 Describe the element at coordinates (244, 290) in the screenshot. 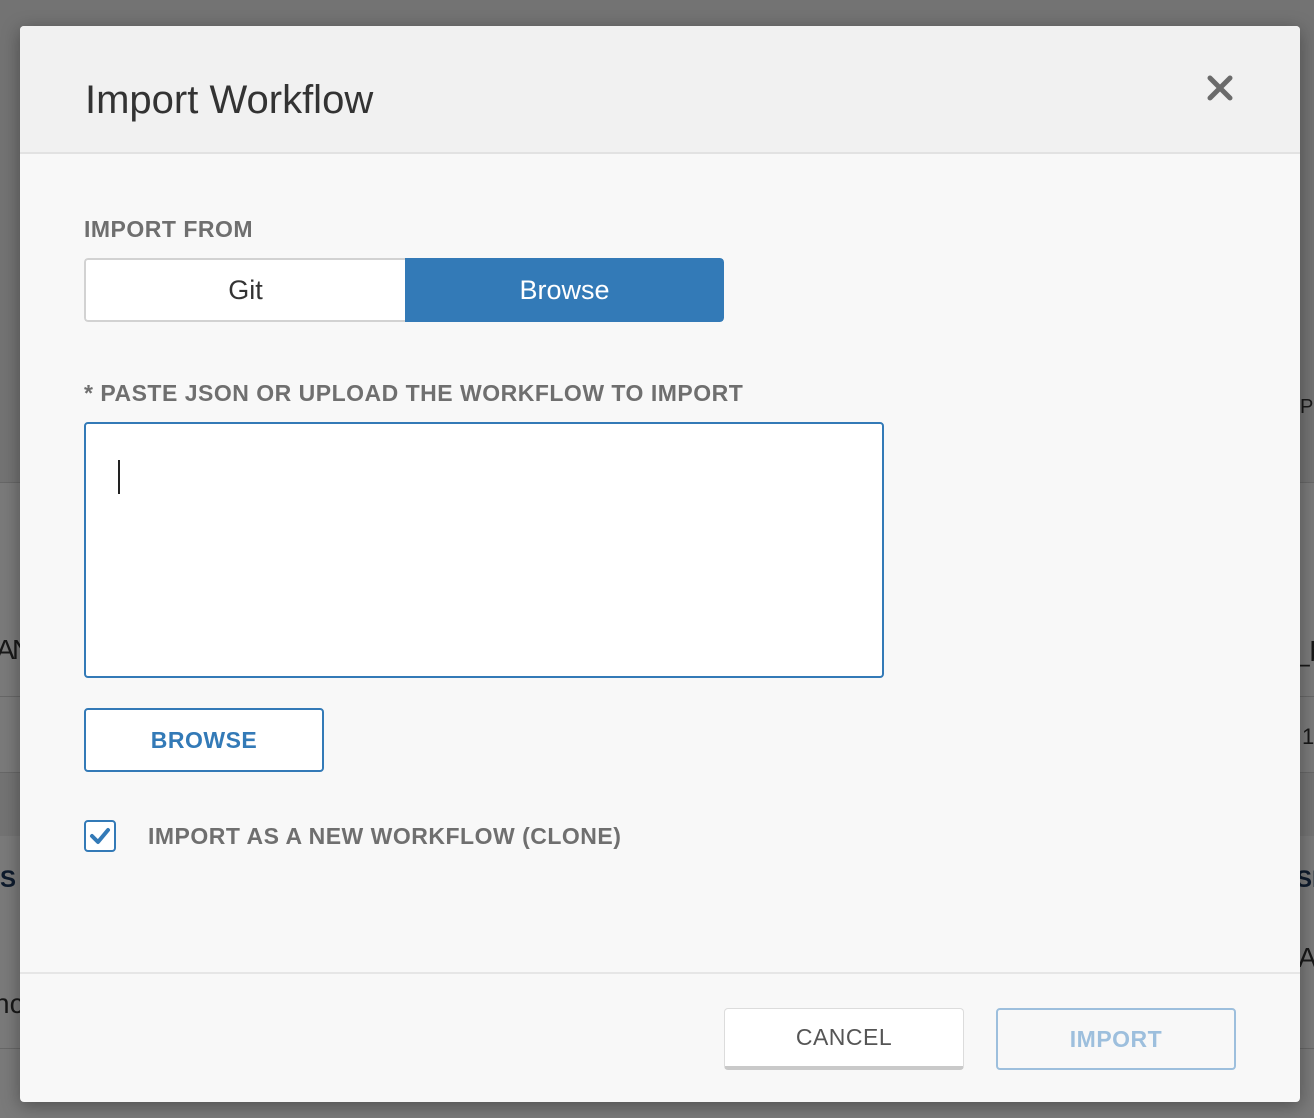

I see `tab-git: Git` at that location.